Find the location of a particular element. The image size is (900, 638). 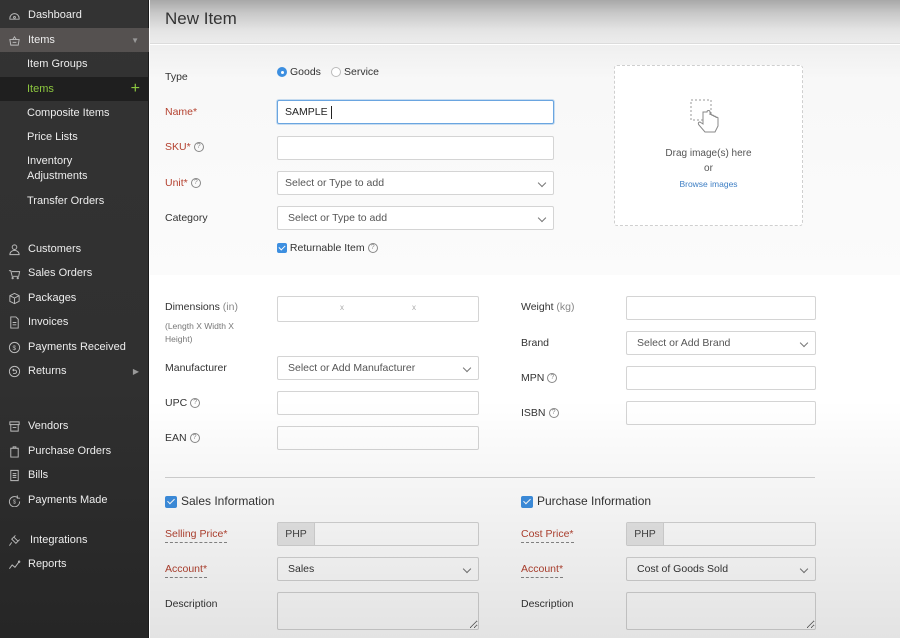

sales-account-select: Sales is located at coordinates (378, 569).